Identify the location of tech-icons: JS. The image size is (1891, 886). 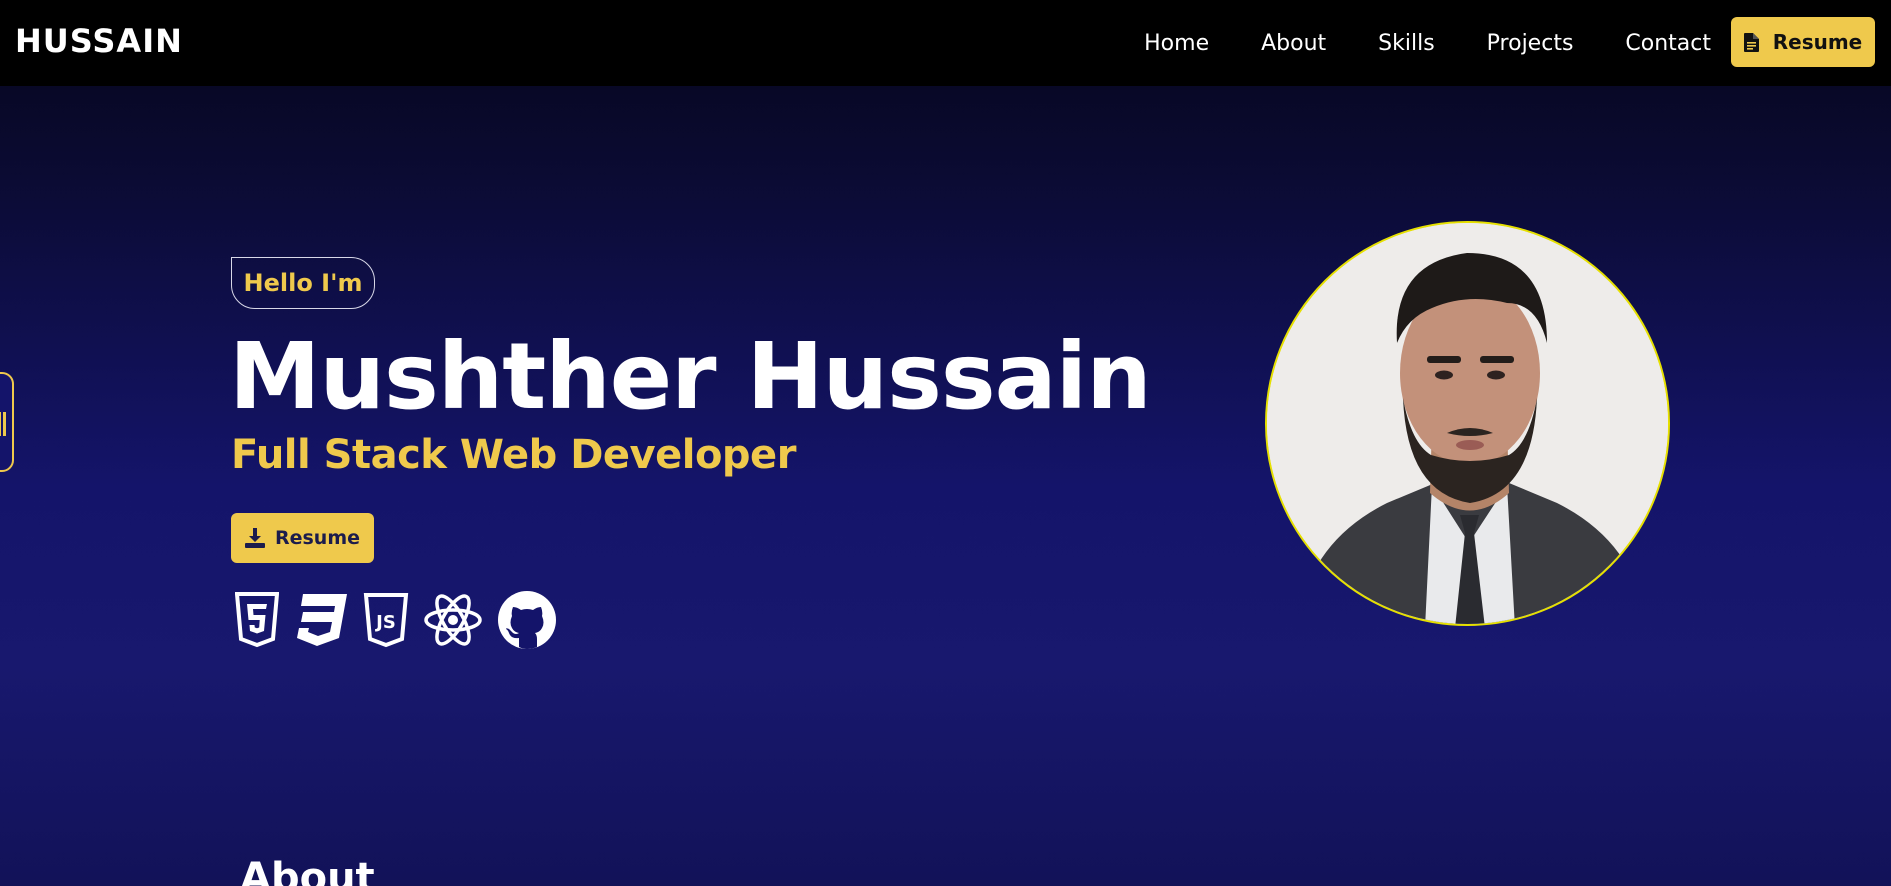
(403, 620).